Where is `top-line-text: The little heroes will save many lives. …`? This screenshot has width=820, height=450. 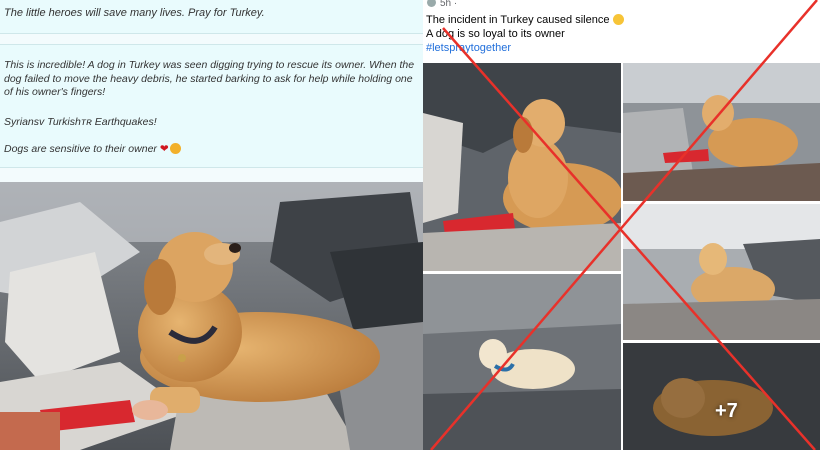 top-line-text: The little heroes will save many lives. … is located at coordinates (134, 13).